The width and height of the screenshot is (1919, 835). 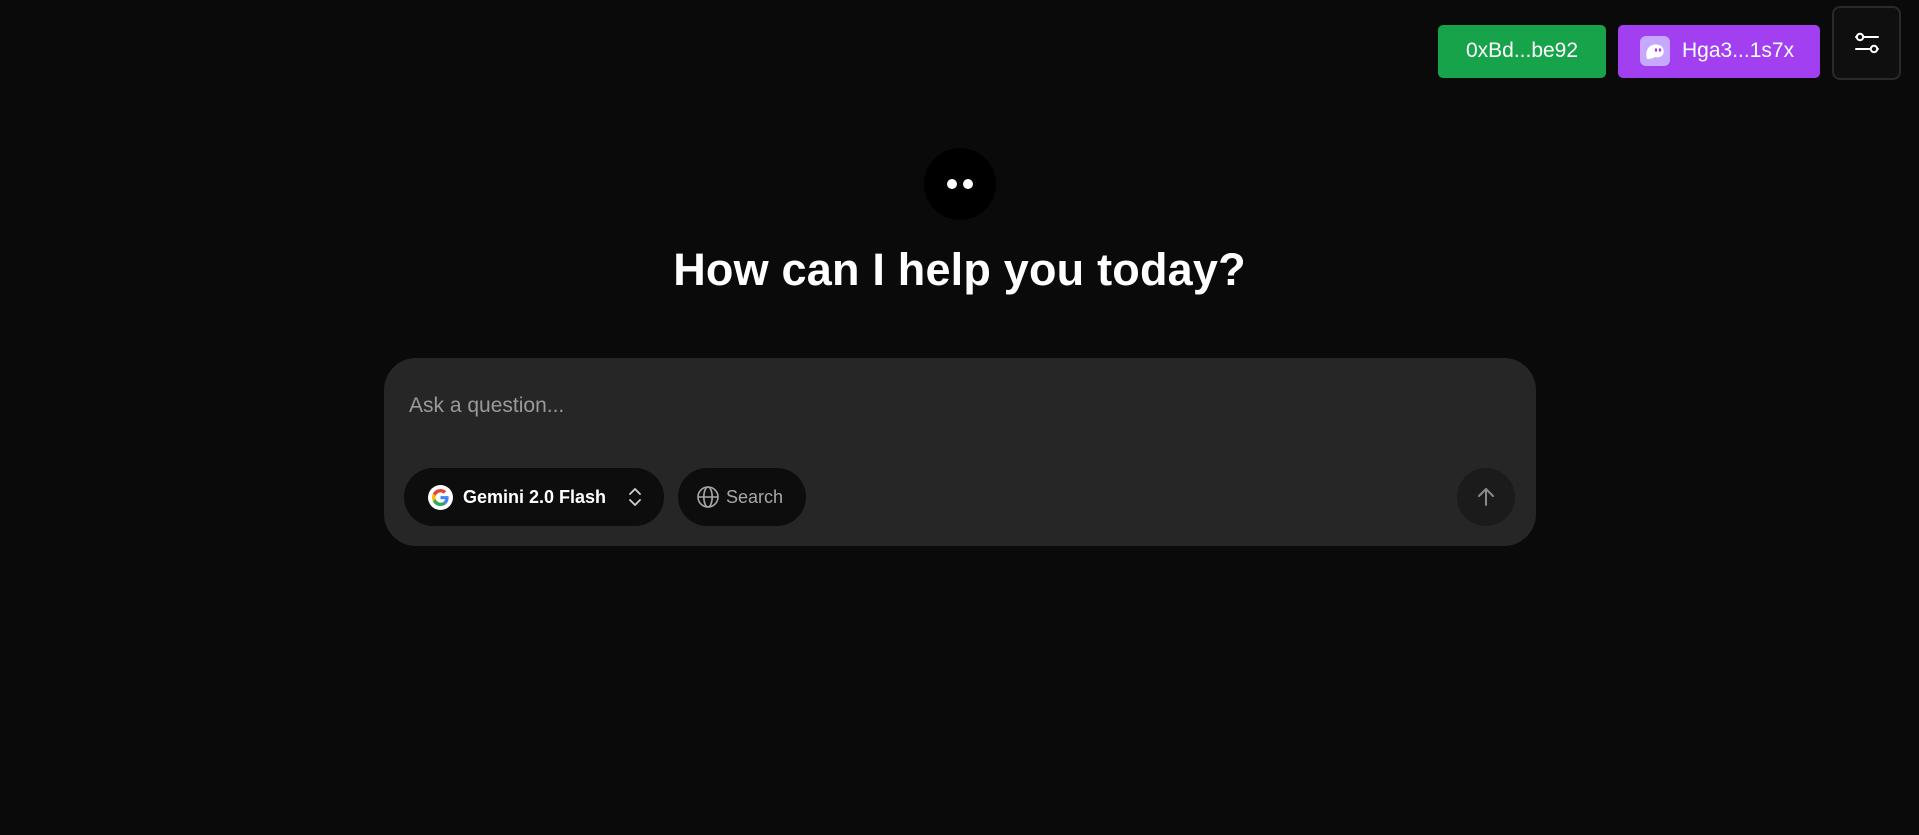 I want to click on top-bar: 0xBd...be92 Hga3...1s7x, so click(x=1669, y=47).